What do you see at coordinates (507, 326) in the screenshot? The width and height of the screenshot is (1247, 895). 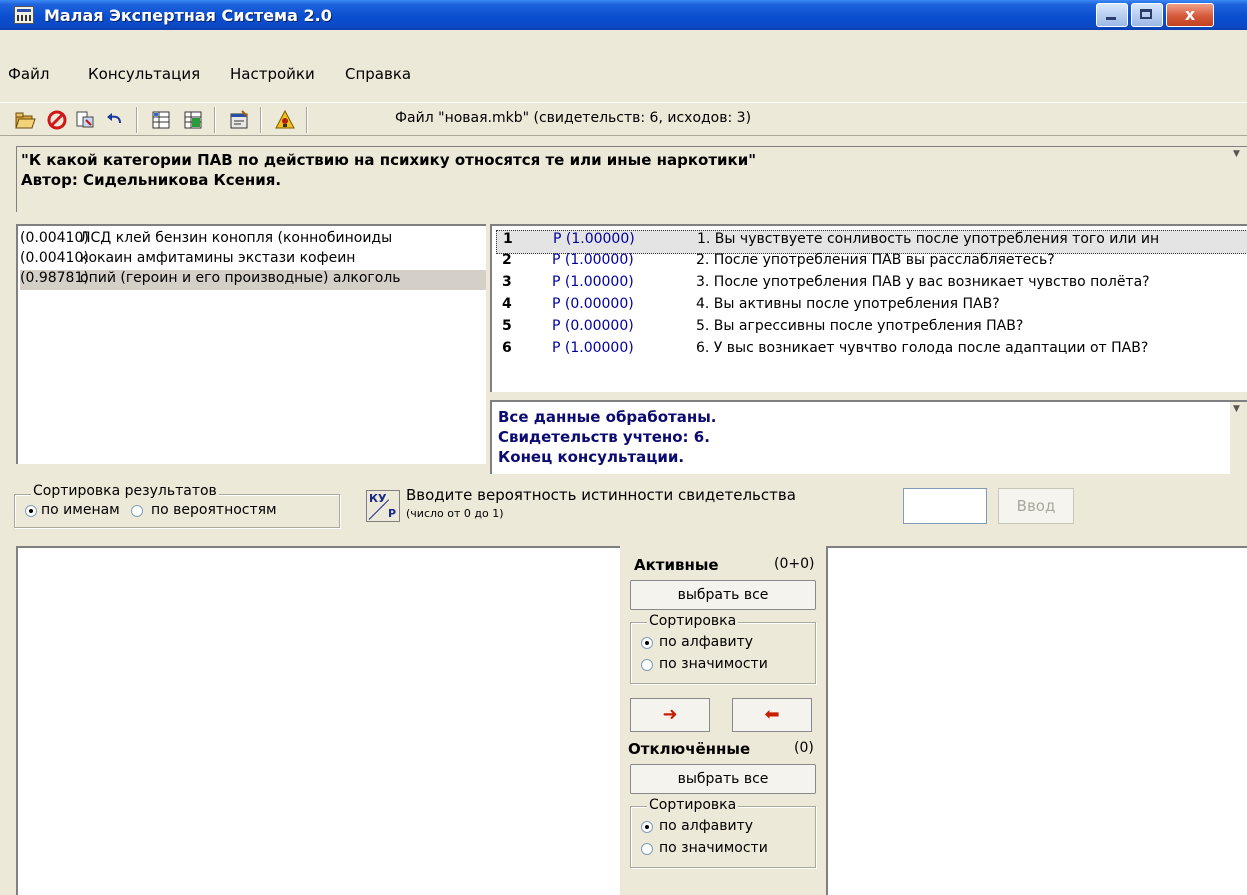 I see `evidence-number: 5` at bounding box center [507, 326].